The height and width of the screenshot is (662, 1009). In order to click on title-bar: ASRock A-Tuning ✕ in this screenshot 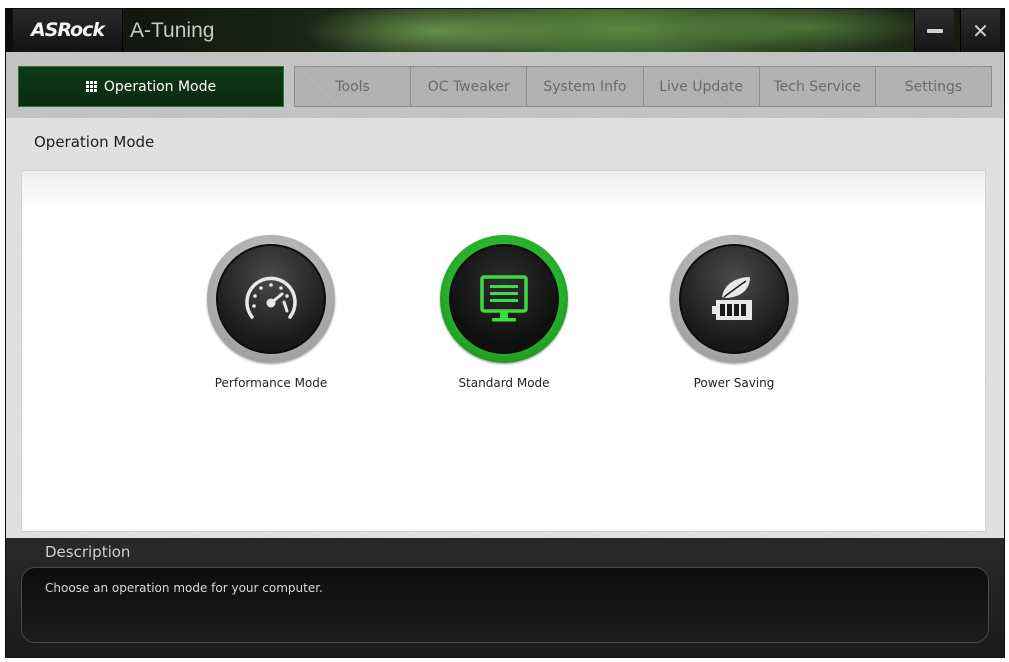, I will do `click(505, 30)`.